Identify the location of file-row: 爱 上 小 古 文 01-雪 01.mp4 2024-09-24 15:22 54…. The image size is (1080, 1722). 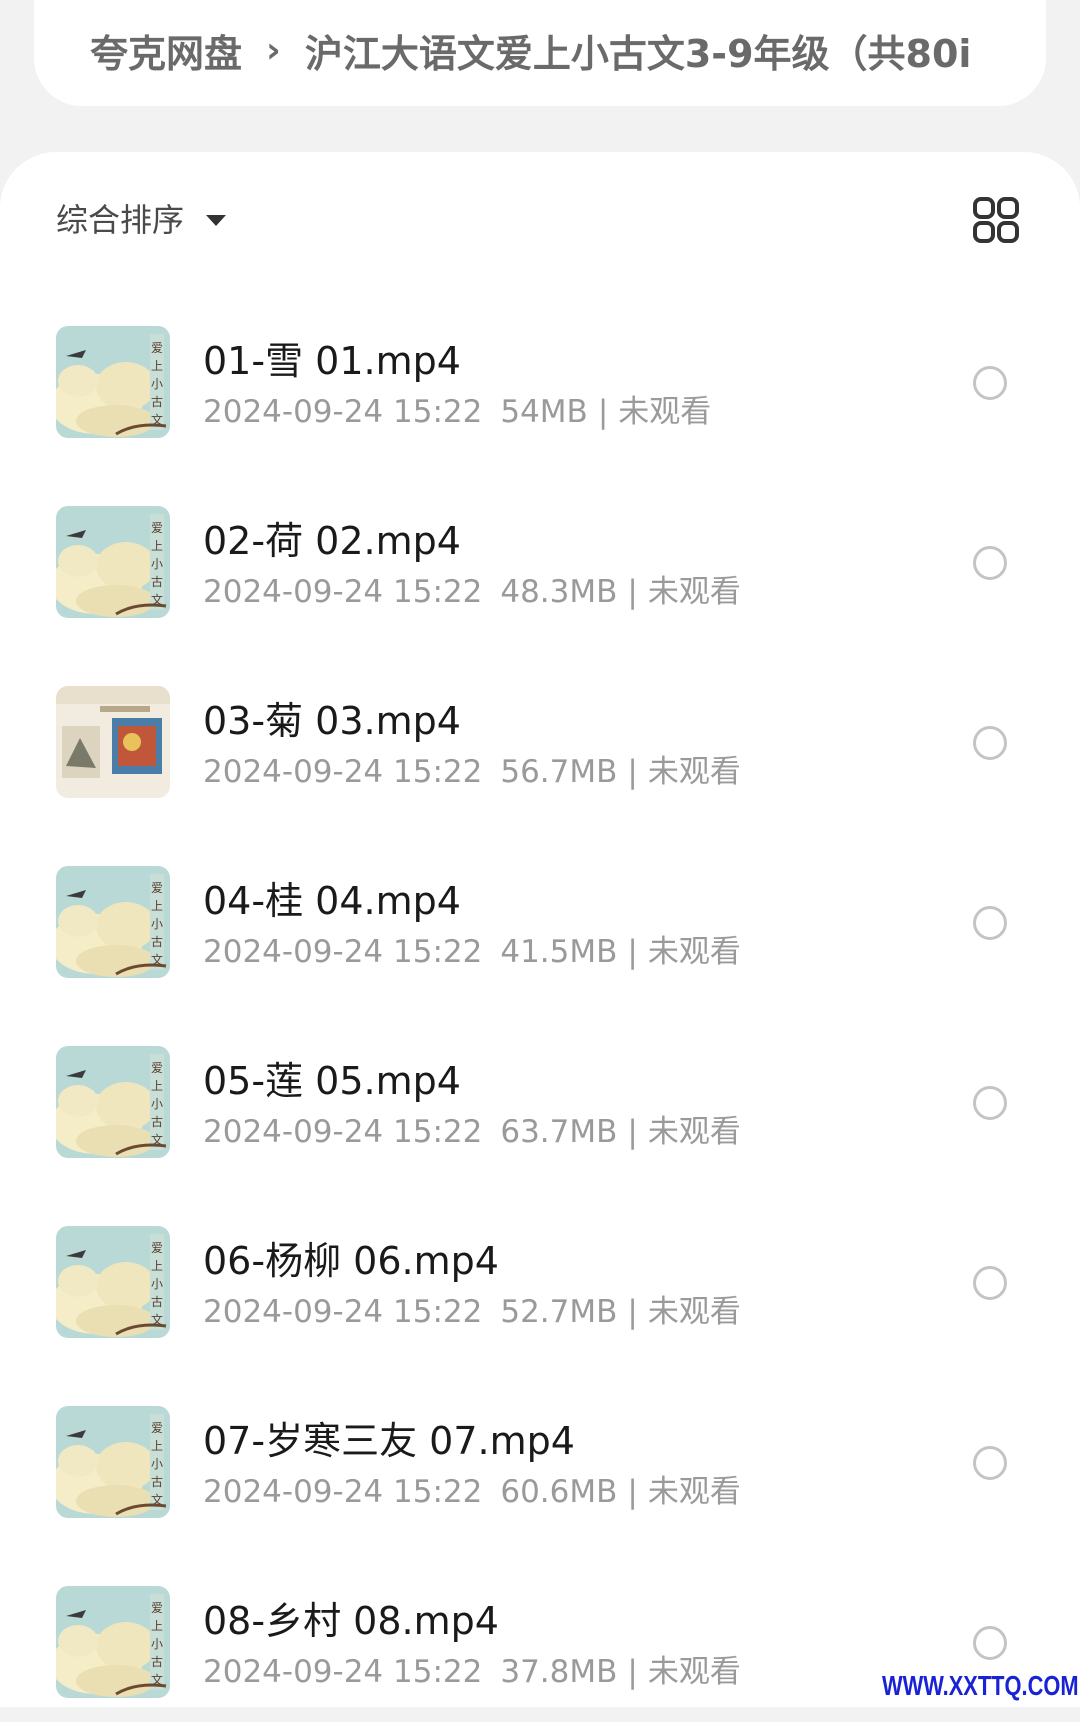
(540, 372).